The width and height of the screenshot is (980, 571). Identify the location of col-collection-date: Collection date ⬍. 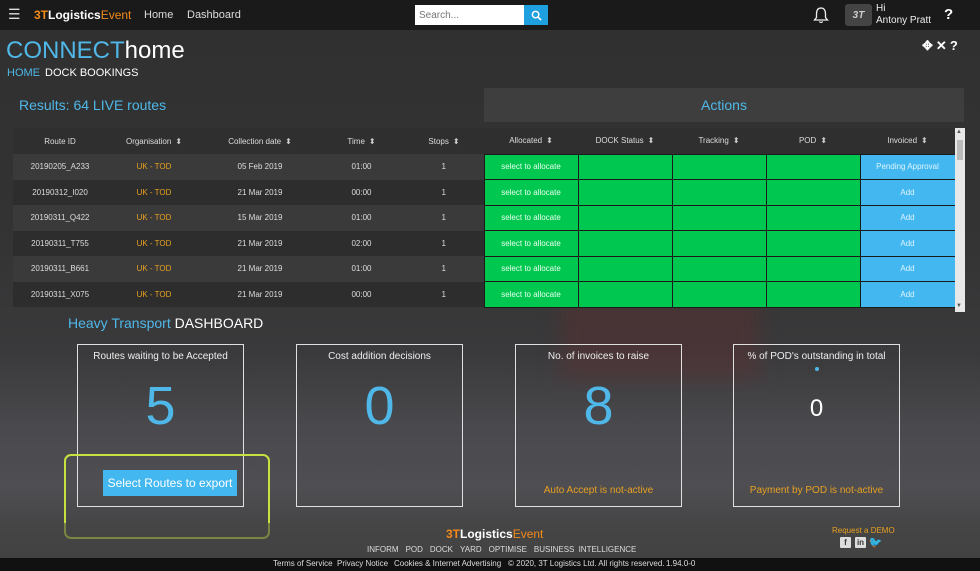
(260, 141).